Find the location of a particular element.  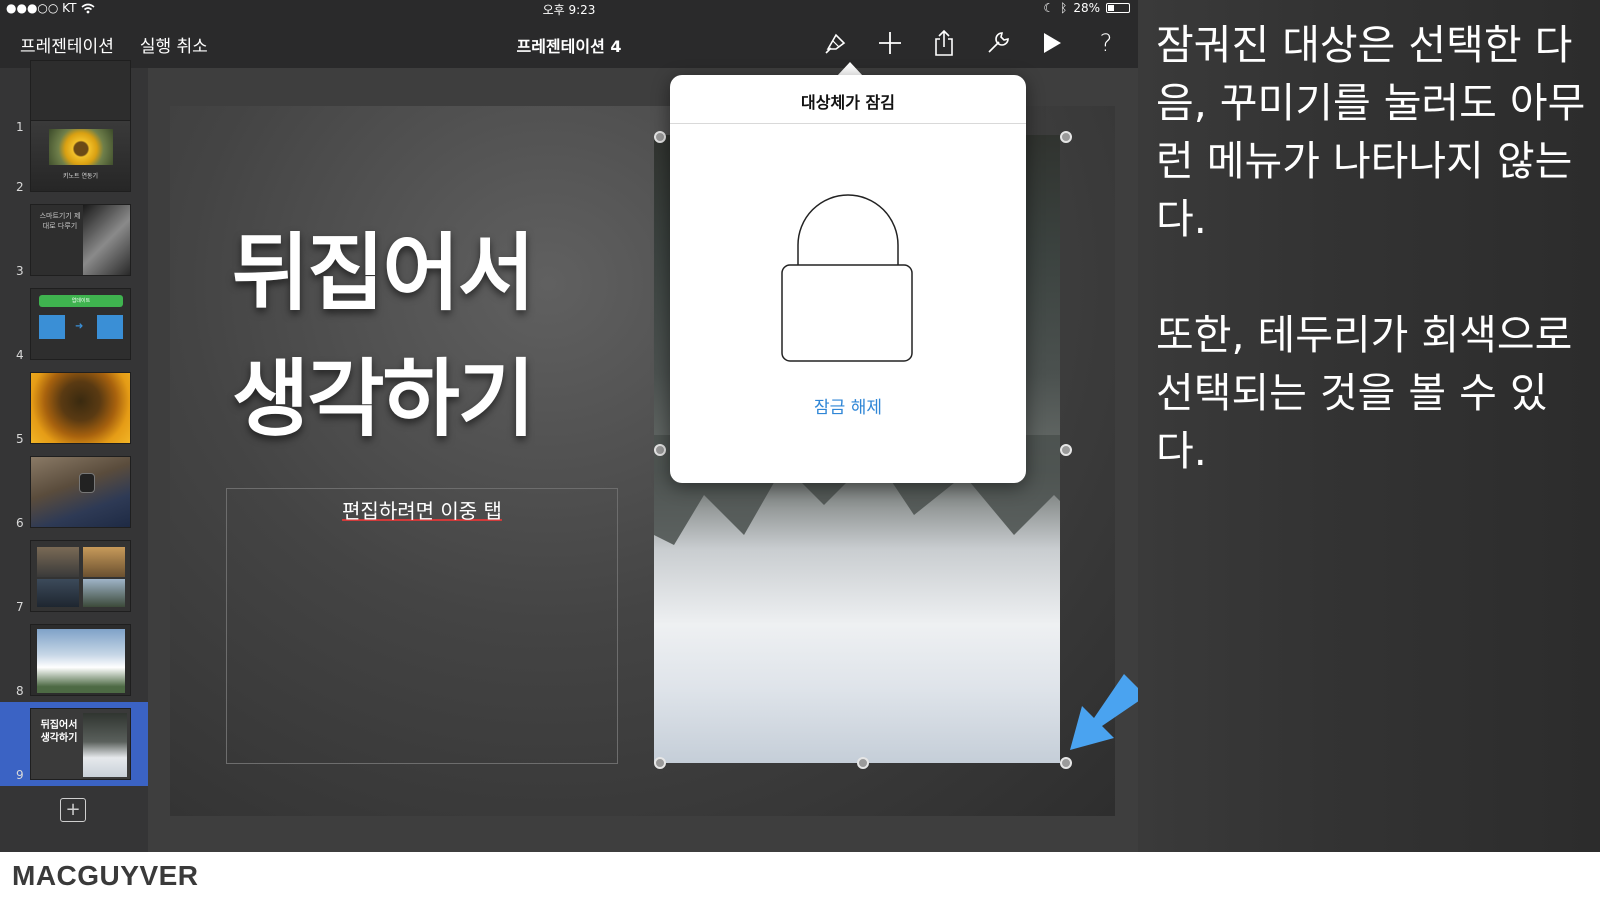

slide-thumbnail-2: 키노트 연동기 2 is located at coordinates (74, 156).